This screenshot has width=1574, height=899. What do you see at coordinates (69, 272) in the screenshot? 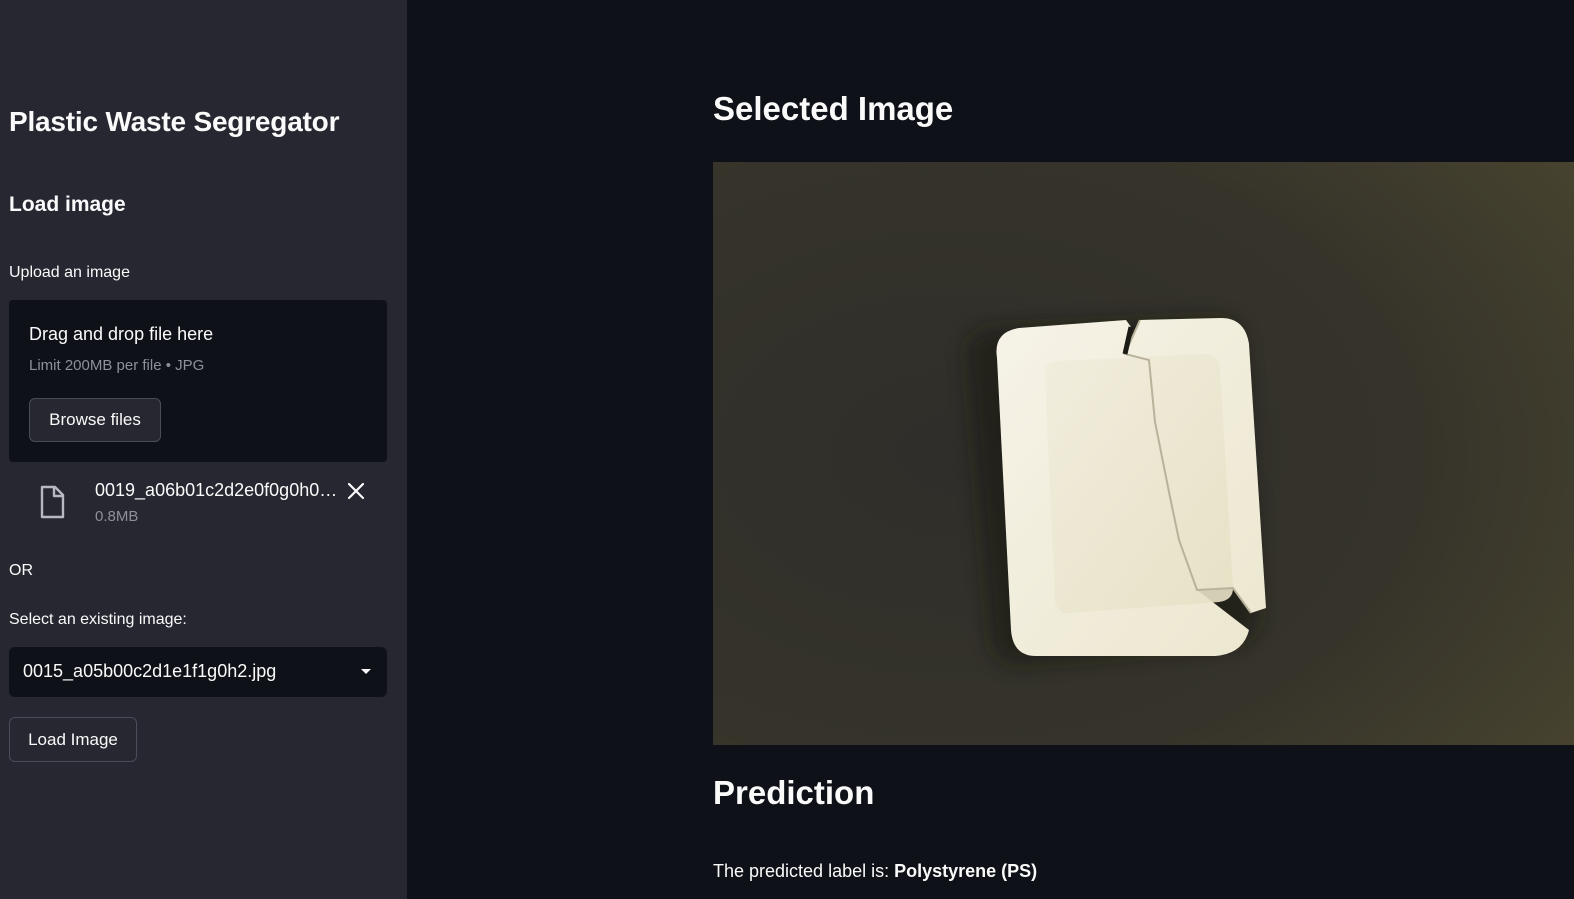
I see `upload-label: Upload an image` at bounding box center [69, 272].